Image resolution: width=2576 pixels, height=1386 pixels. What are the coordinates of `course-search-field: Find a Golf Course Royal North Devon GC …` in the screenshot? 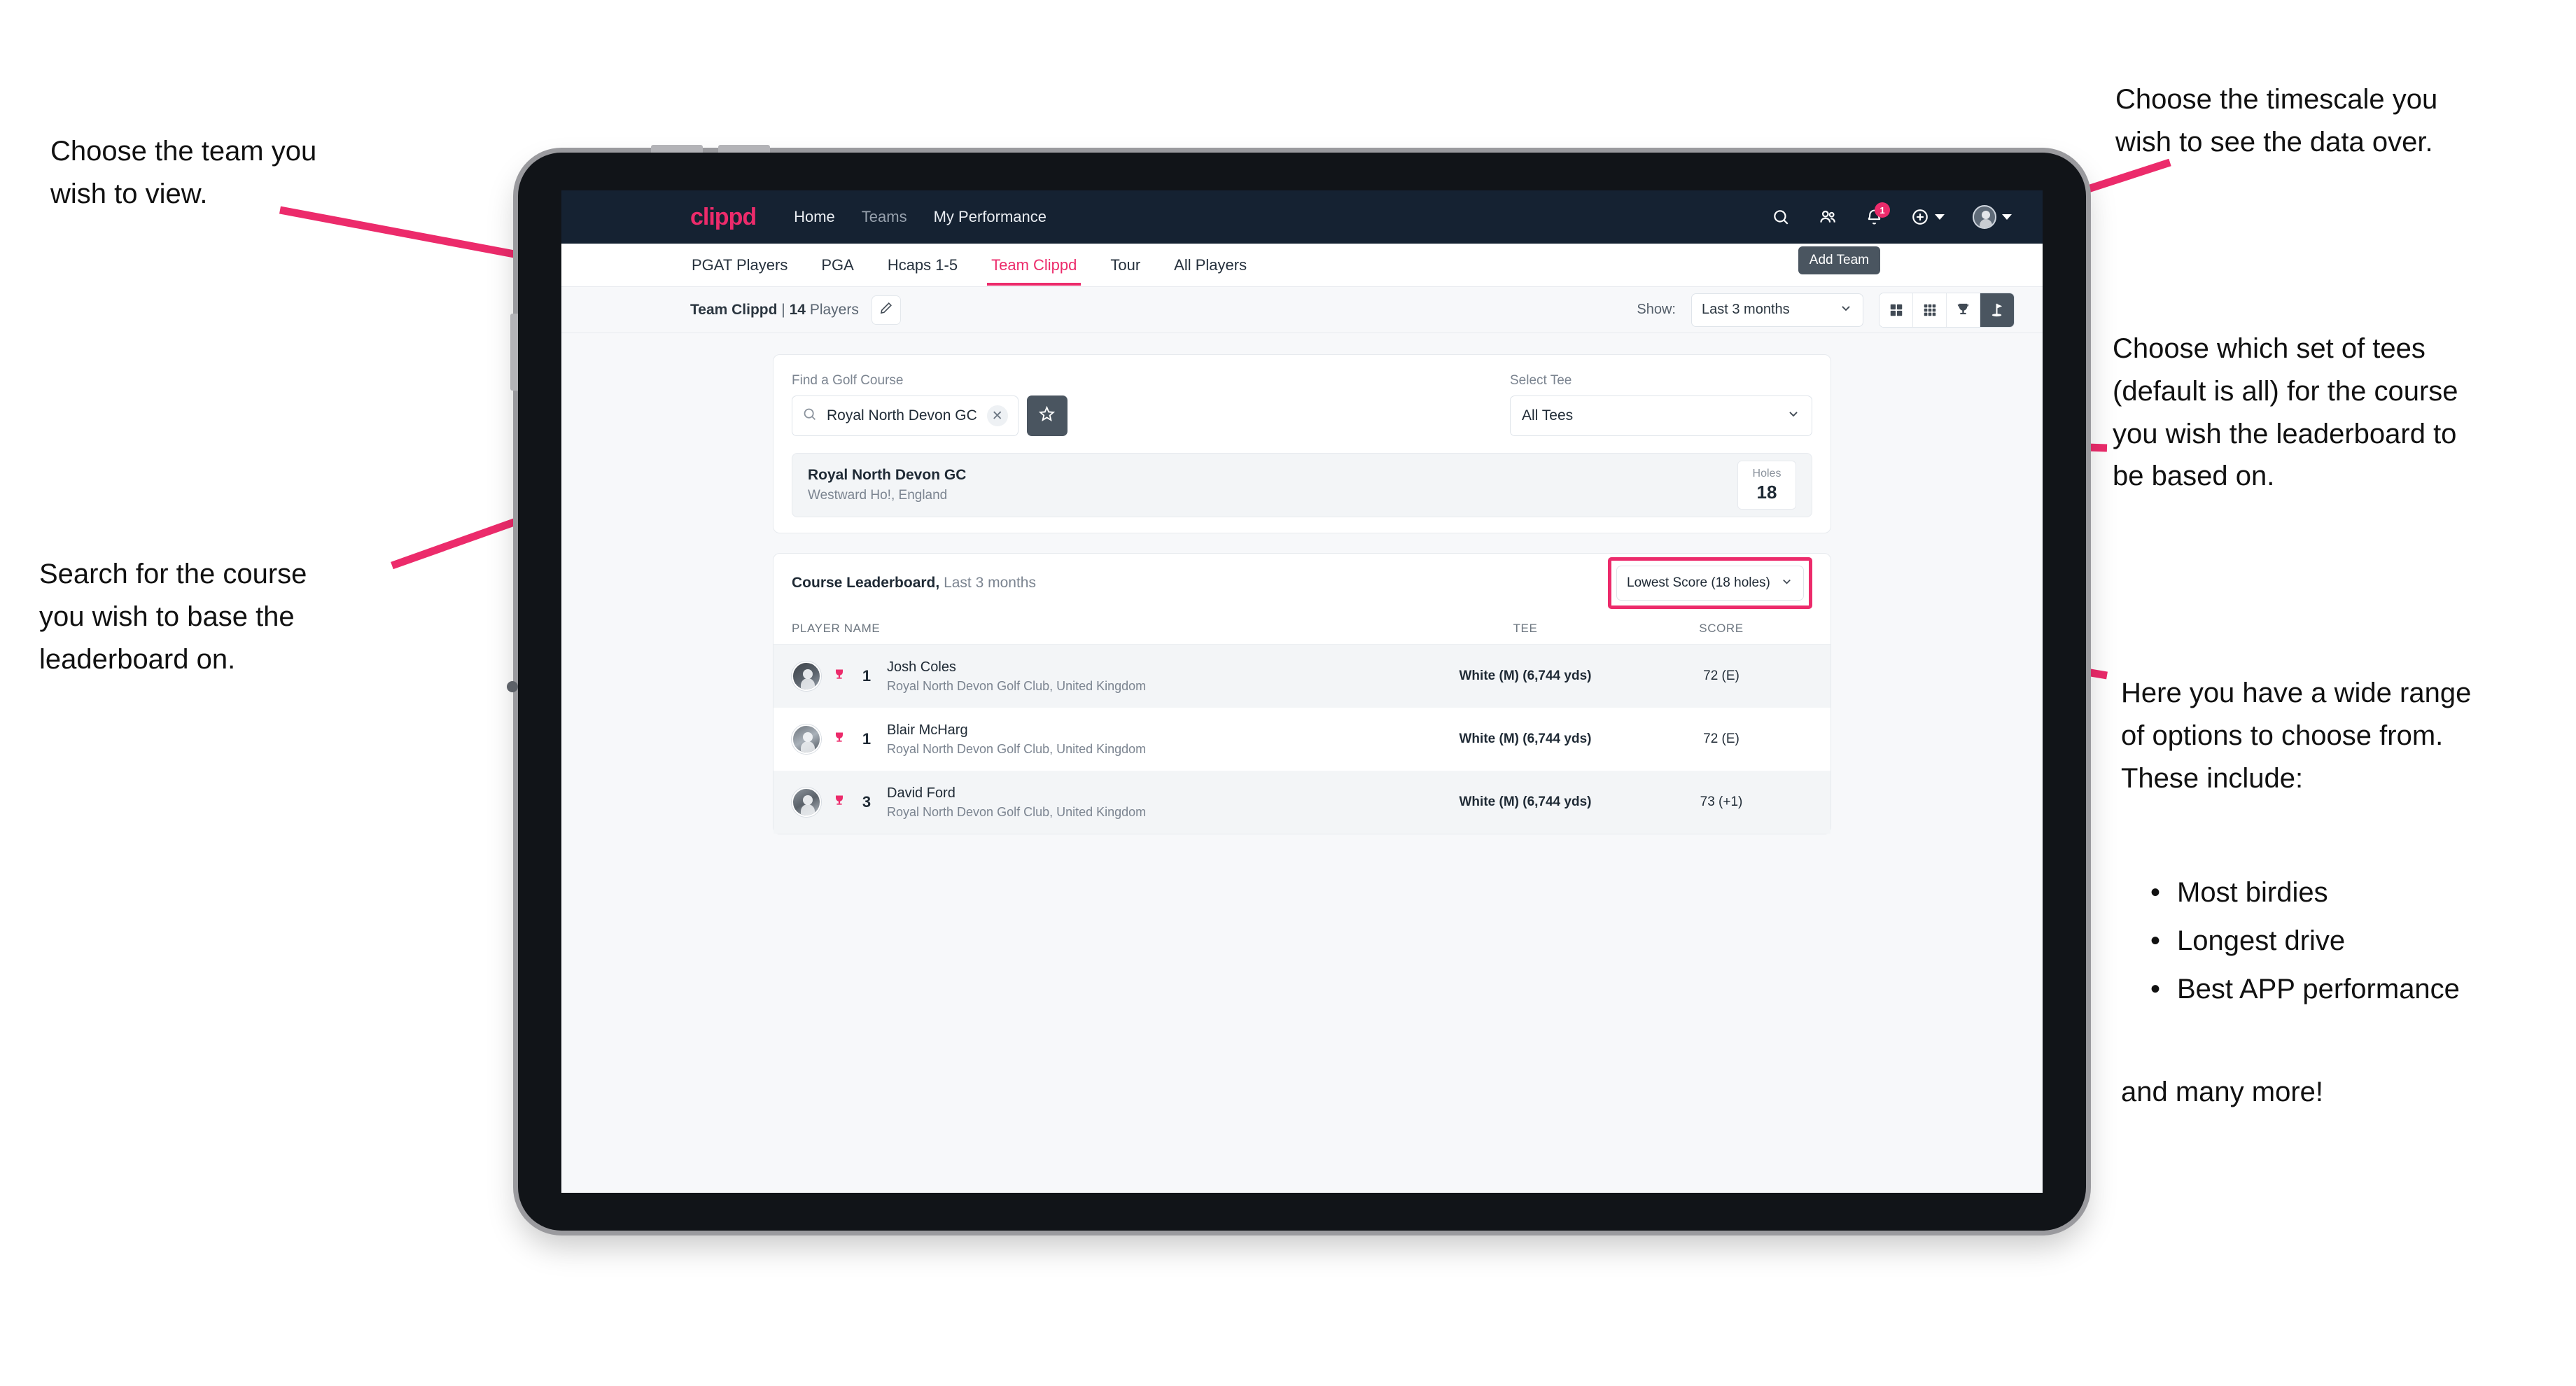 It's located at (1142, 404).